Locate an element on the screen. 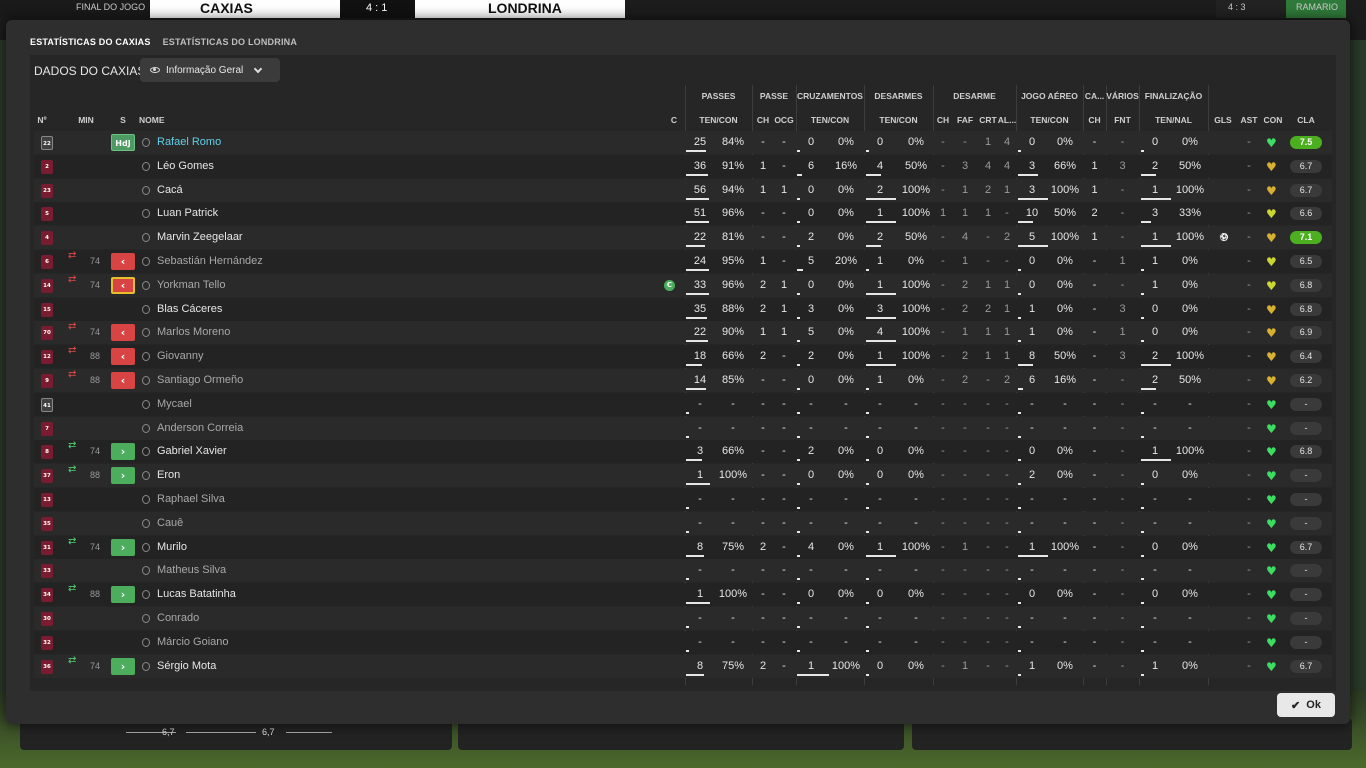 This screenshot has width=1366, height=768. player-name: Matheus Silva is located at coordinates (191, 570).